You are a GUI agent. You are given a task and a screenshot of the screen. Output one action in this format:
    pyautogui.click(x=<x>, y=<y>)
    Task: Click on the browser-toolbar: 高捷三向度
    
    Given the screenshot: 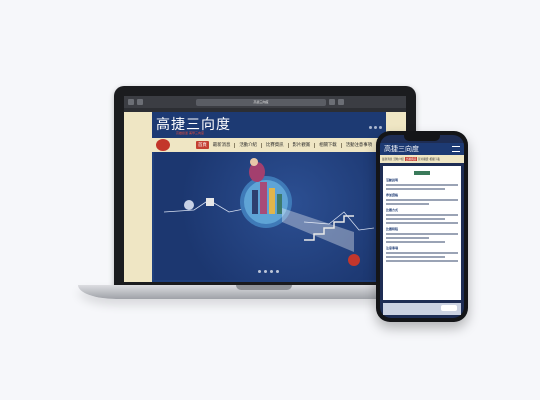 What is the action you would take?
    pyautogui.click(x=265, y=102)
    